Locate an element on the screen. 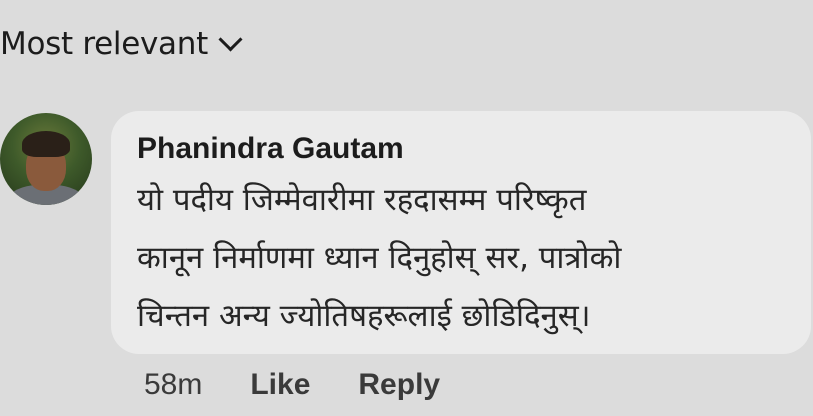  like-button: Like is located at coordinates (280, 385).